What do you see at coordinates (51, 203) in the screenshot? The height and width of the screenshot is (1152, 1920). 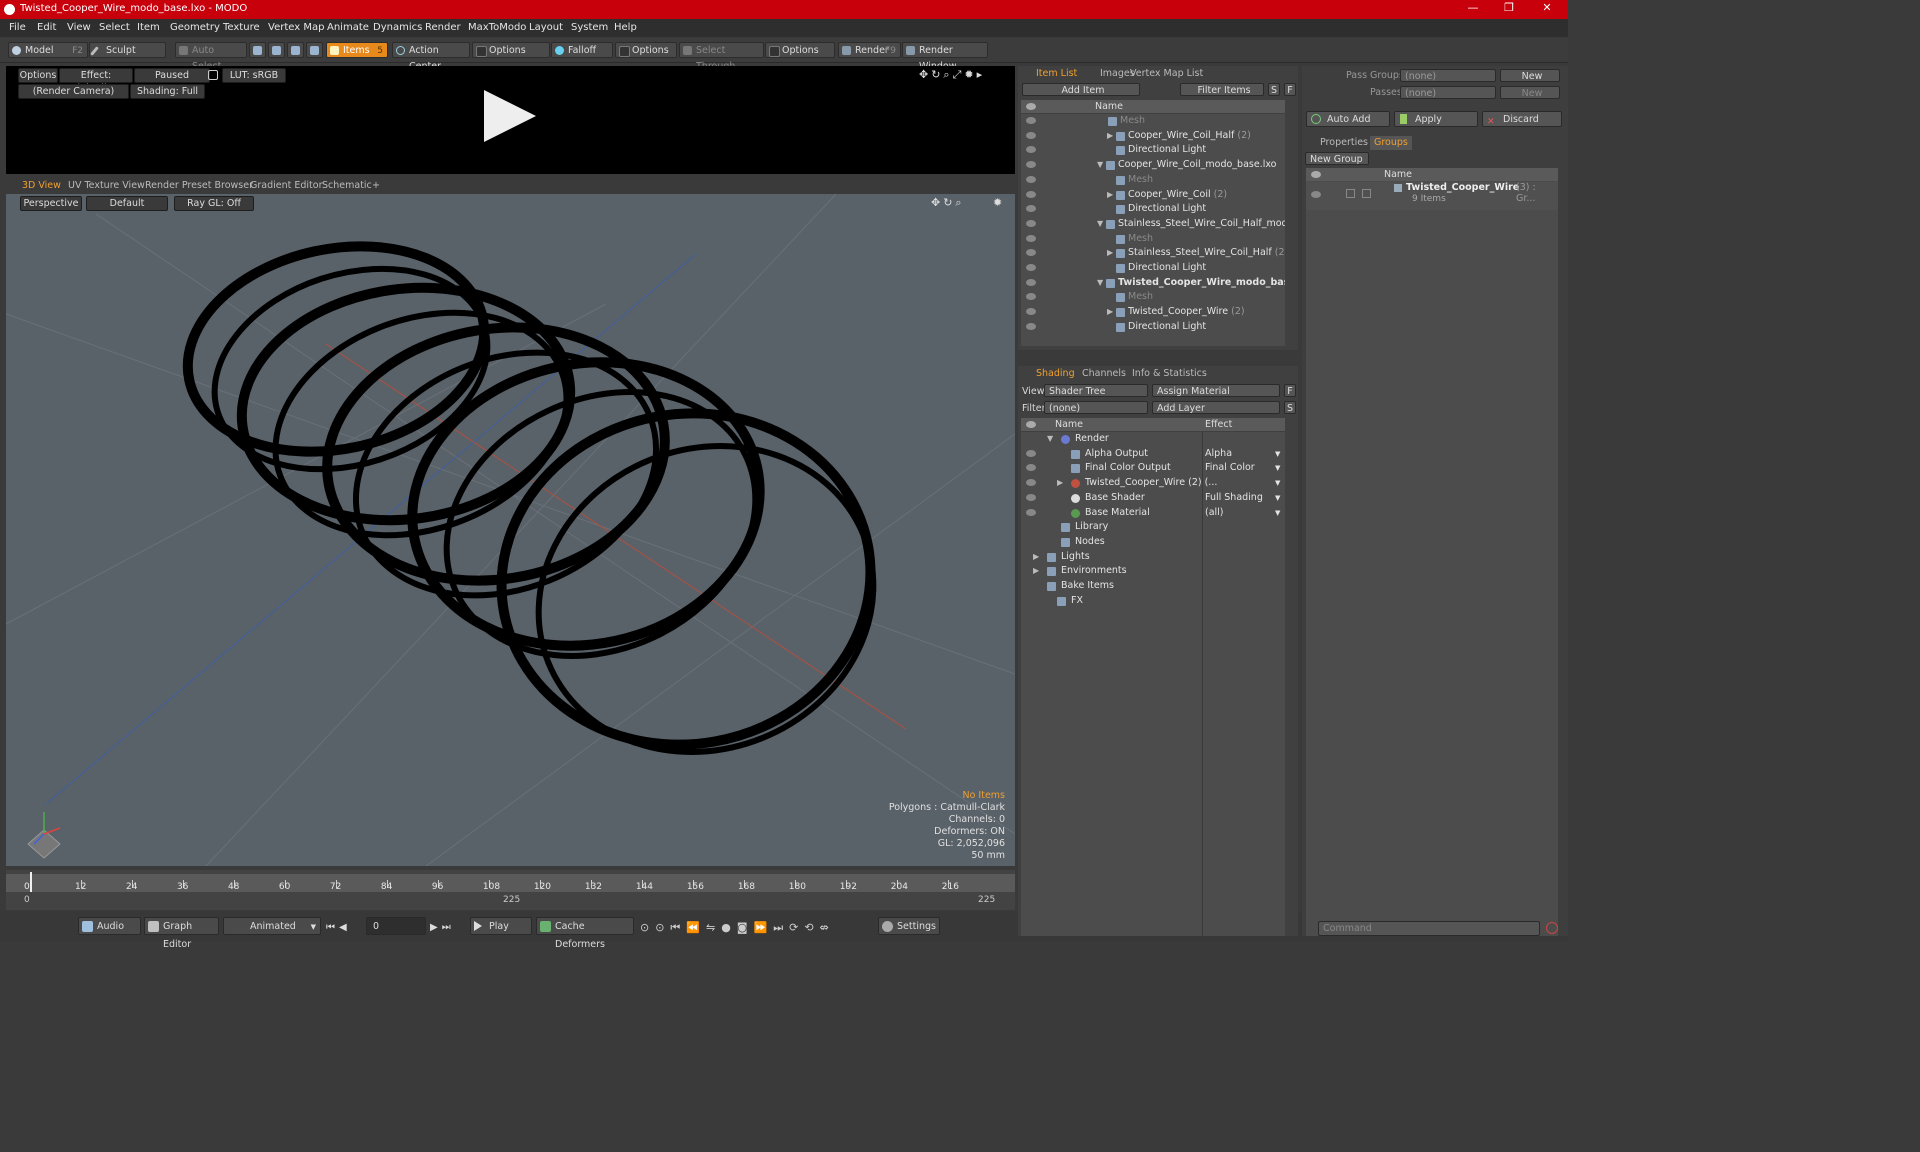 I see `perspective-dropdown: Perspective` at bounding box center [51, 203].